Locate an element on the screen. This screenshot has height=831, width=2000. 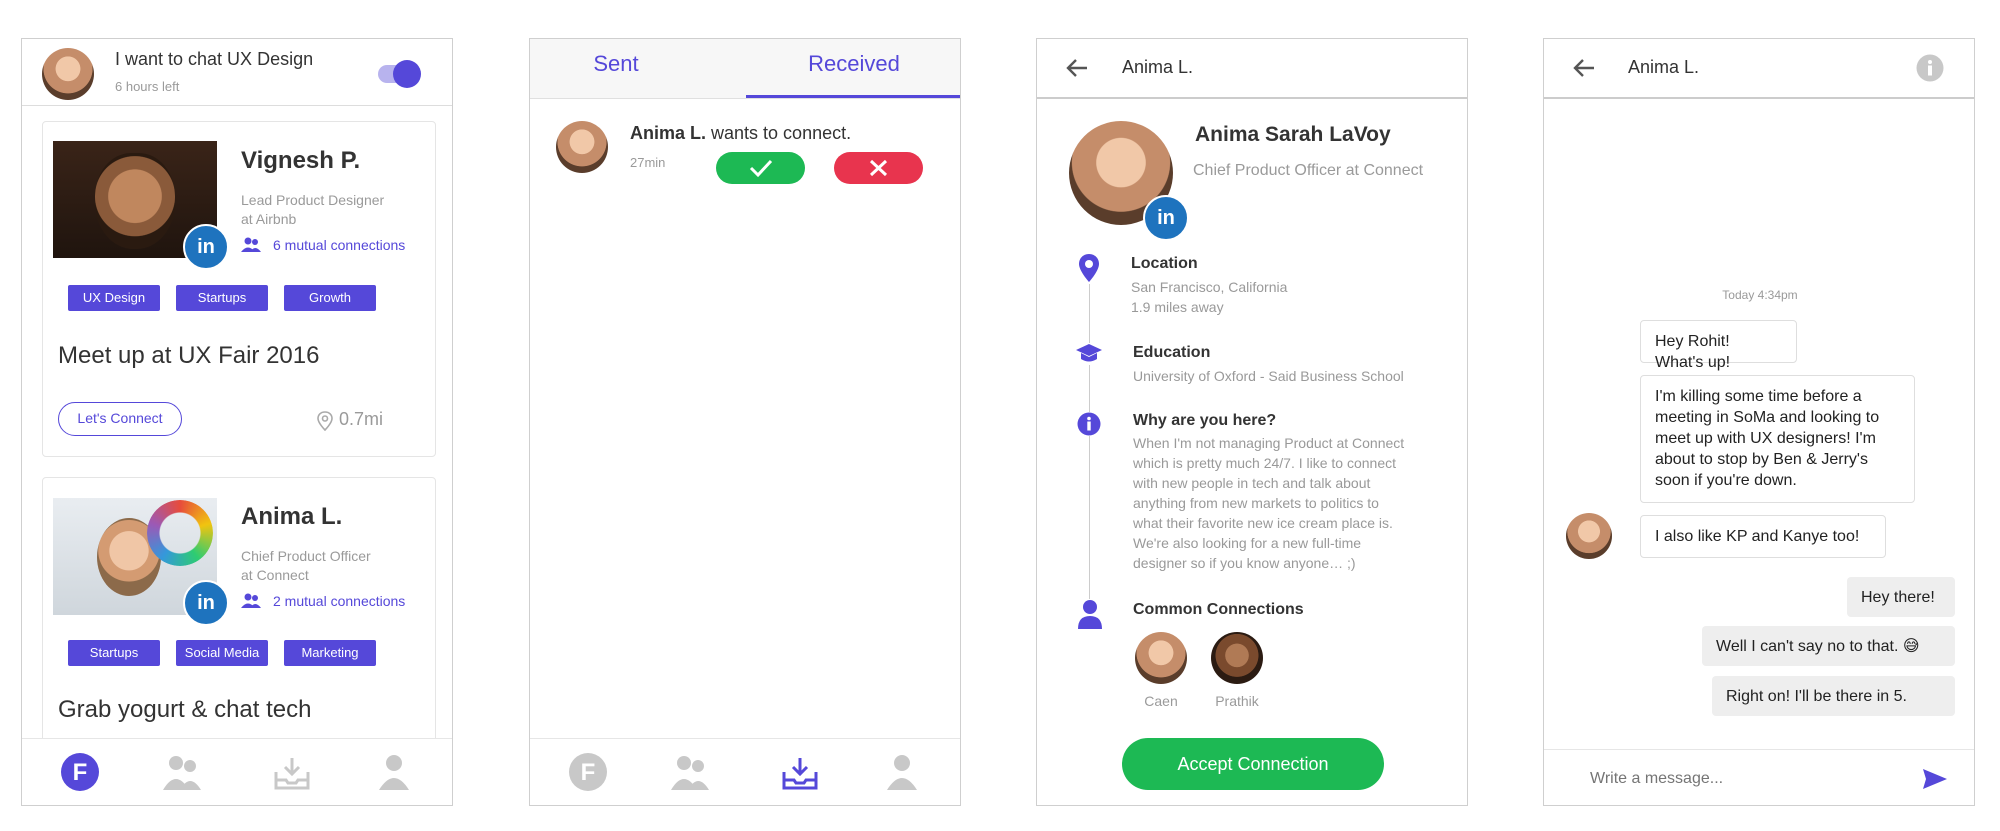
message-input is located at coordinates (1740, 779).